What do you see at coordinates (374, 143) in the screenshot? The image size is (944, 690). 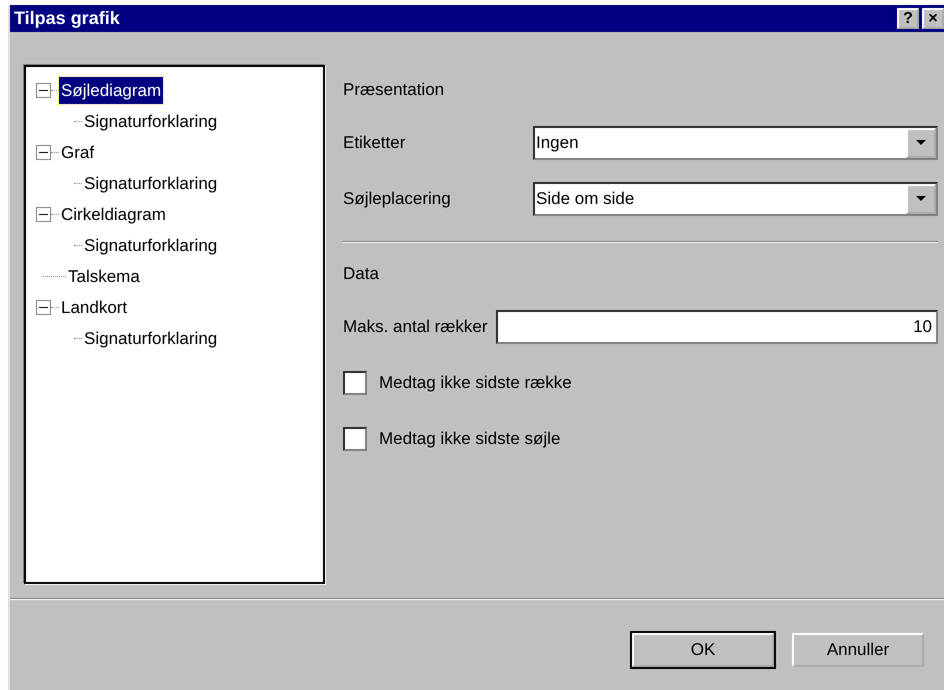 I see `field-label: Etiketter` at bounding box center [374, 143].